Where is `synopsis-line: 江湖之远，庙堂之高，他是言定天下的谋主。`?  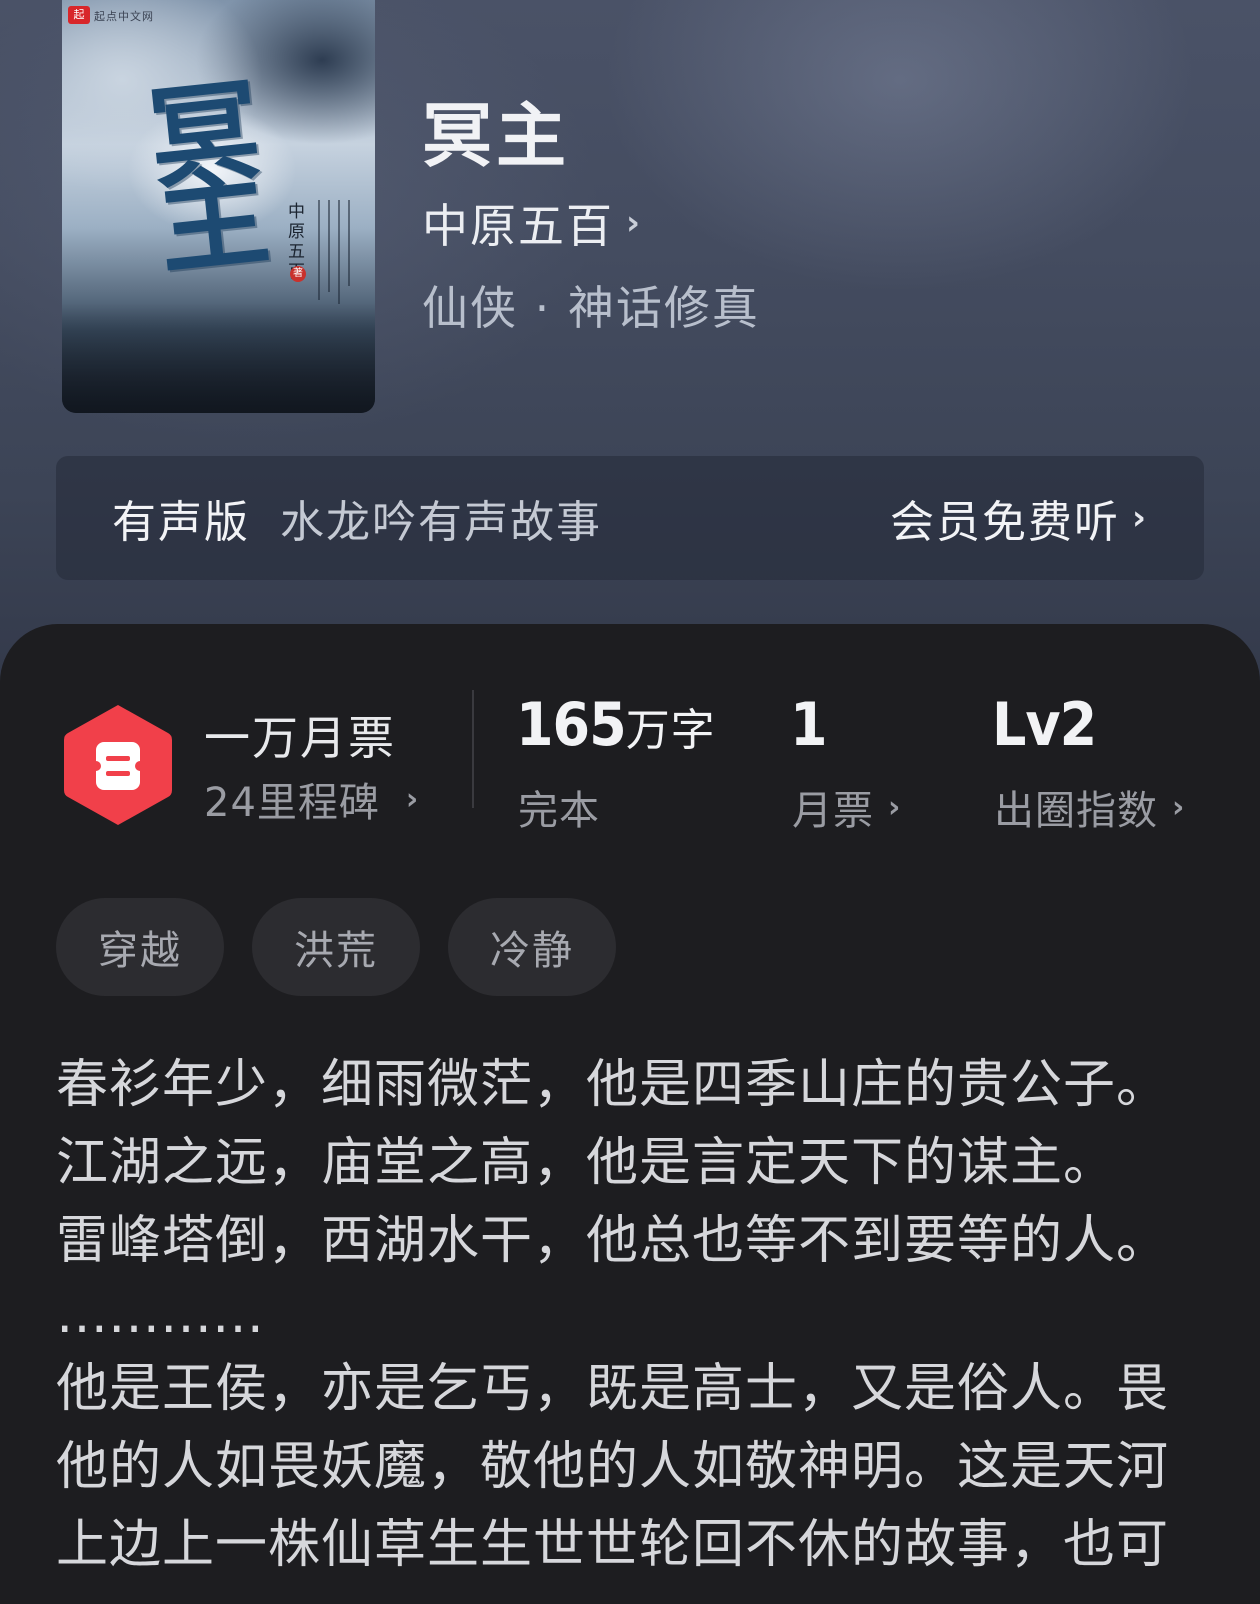 synopsis-line: 江湖之远，庙堂之高，他是言定天下的谋主。 is located at coordinates (586, 1163).